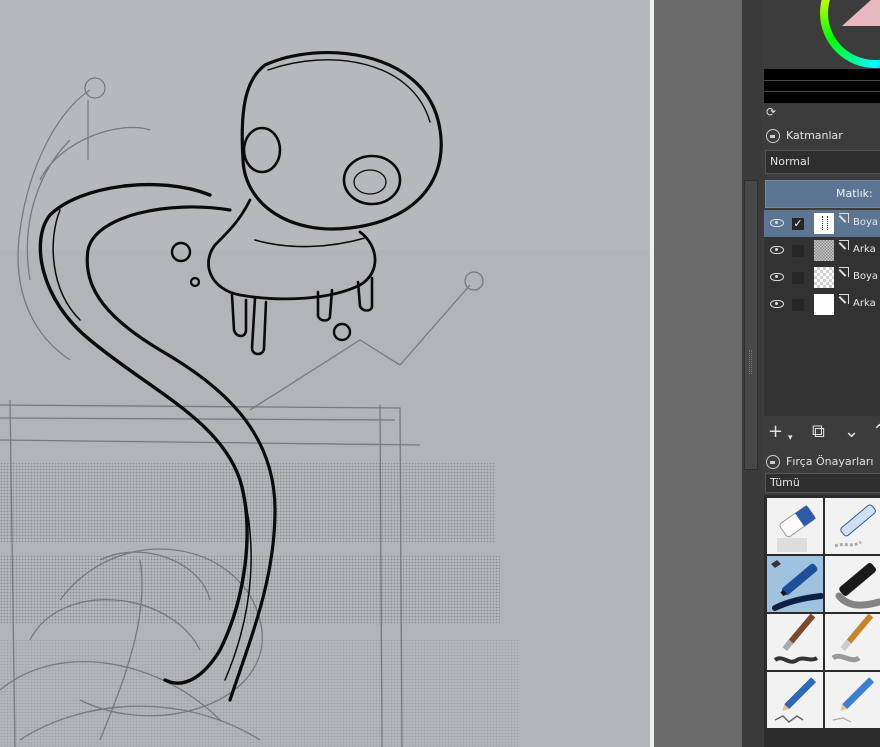  I want to click on layers-panel-title: Katmanlar, so click(821, 136).